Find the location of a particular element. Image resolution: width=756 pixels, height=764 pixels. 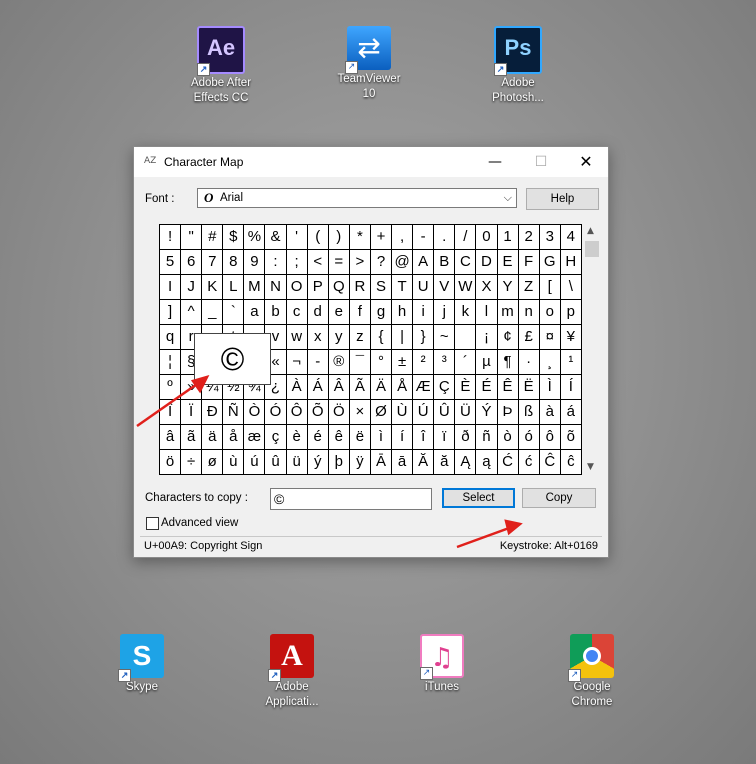

arrow-to-copy is located at coordinates (484, 537).